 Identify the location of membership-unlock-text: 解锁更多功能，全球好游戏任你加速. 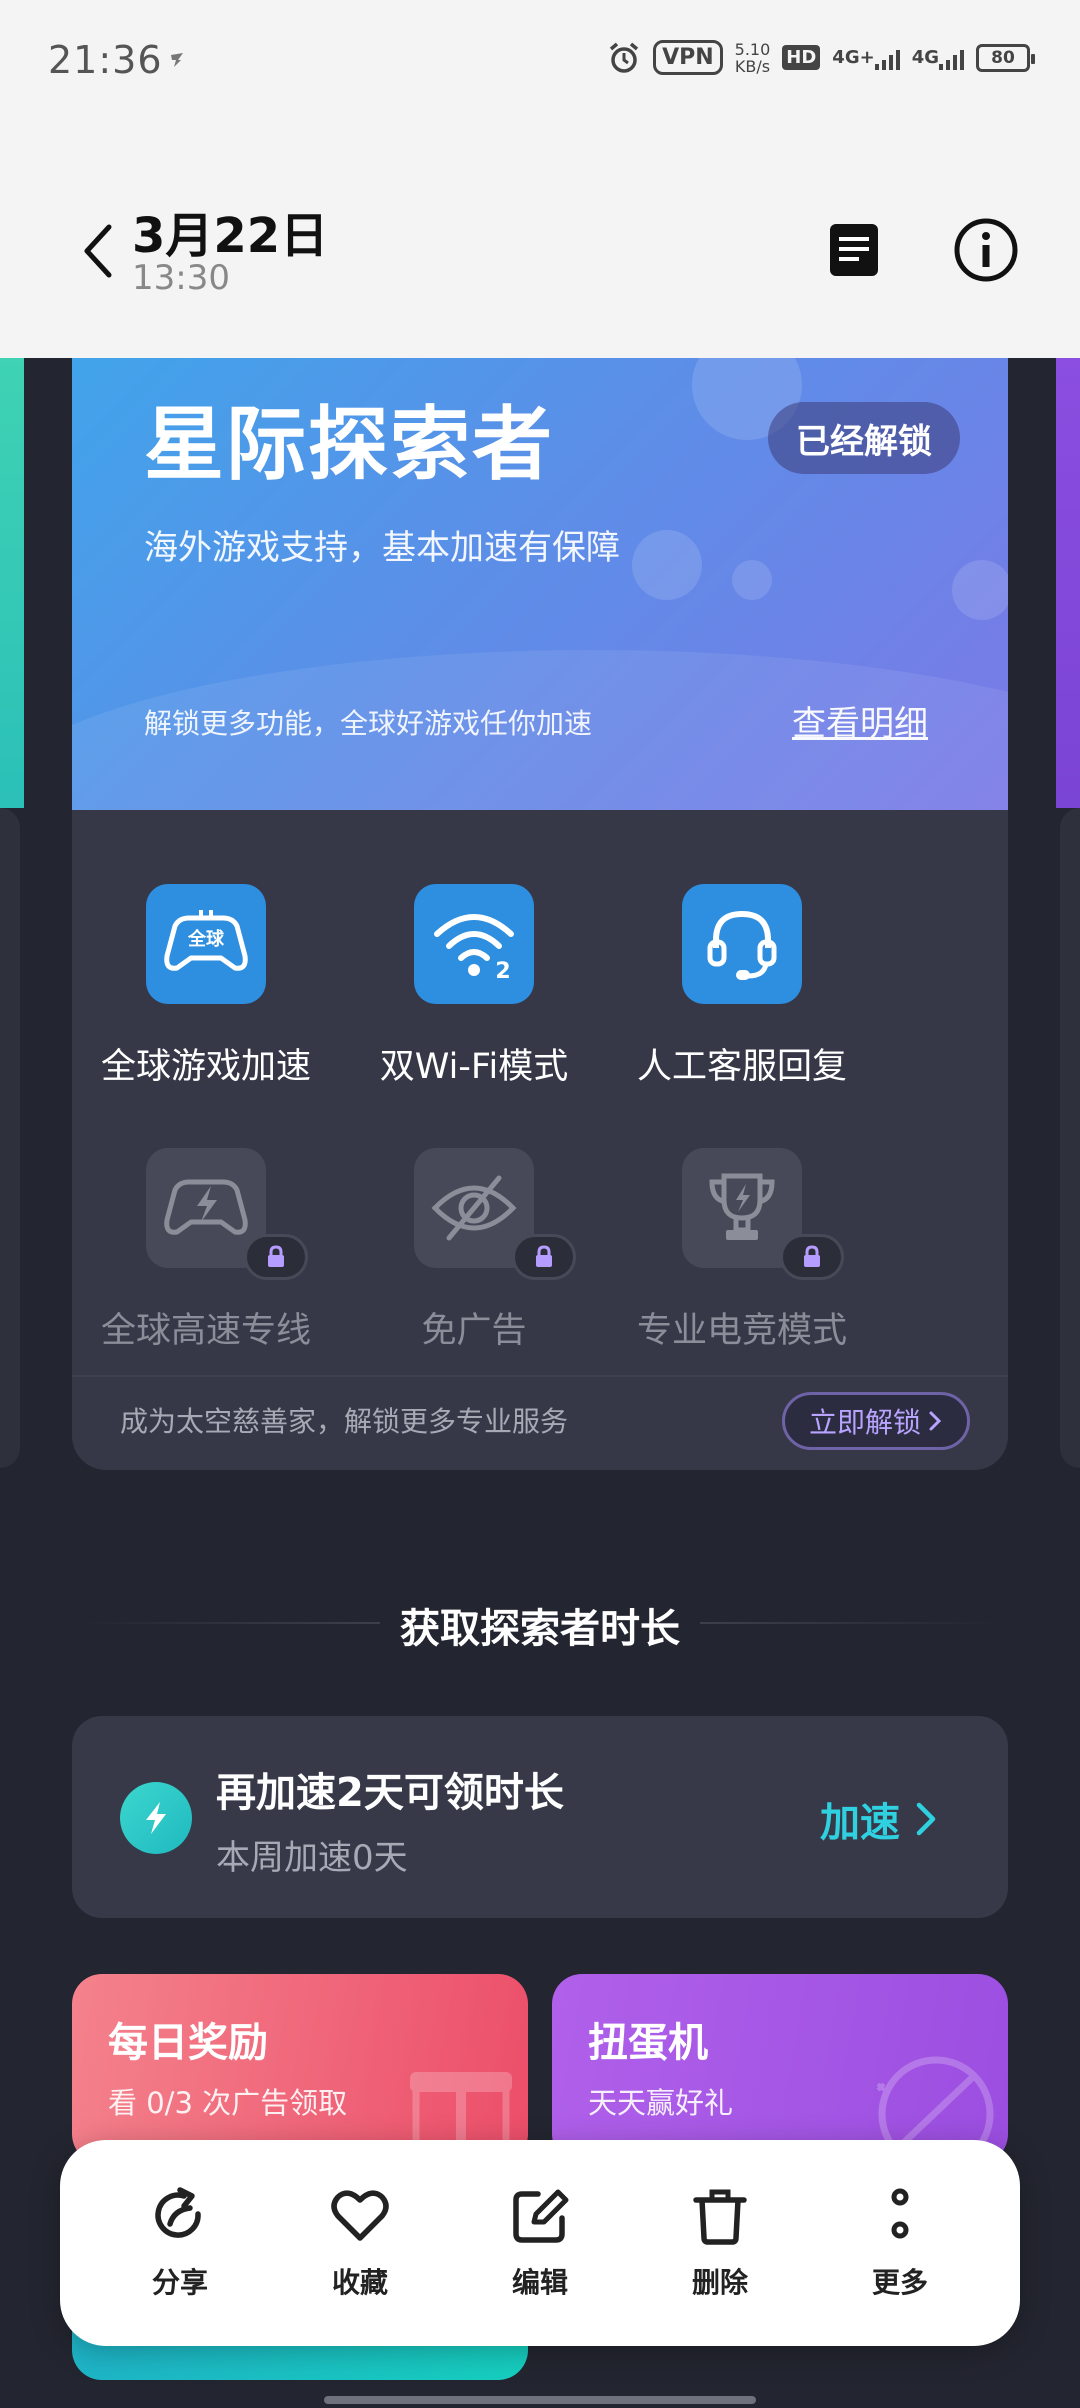
(368, 723).